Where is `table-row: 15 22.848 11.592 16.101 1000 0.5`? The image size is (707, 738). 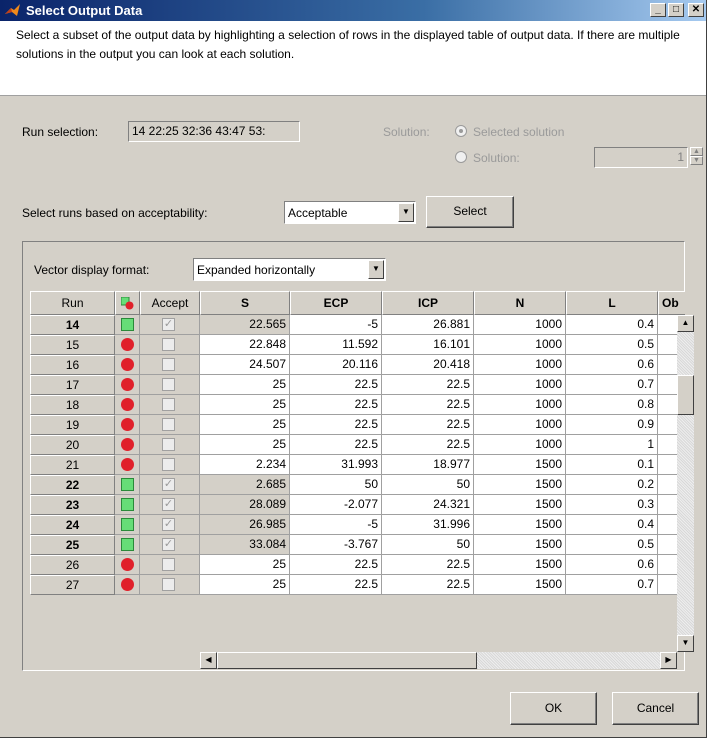 table-row: 15 22.848 11.592 16.101 1000 0.5 is located at coordinates (357, 345).